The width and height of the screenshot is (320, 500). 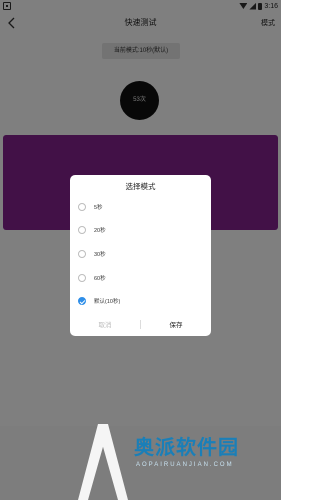 I want to click on watermark-text: 奥派软件园, so click(x=186, y=447).